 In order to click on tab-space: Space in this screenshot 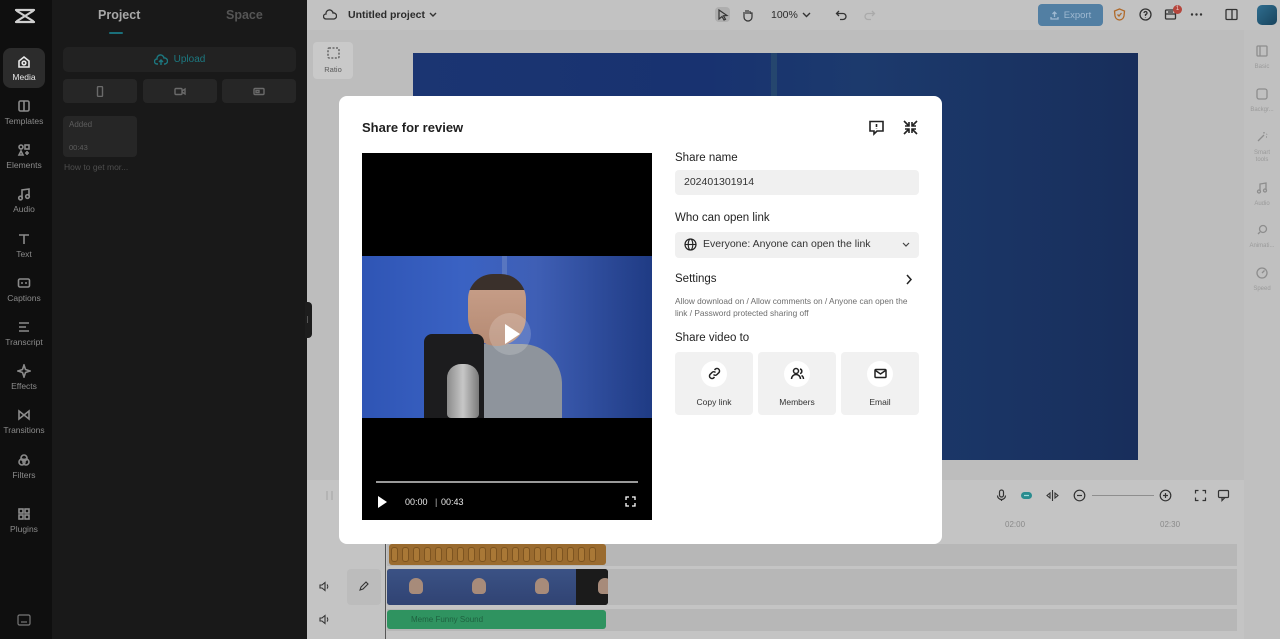, I will do `click(244, 15)`.